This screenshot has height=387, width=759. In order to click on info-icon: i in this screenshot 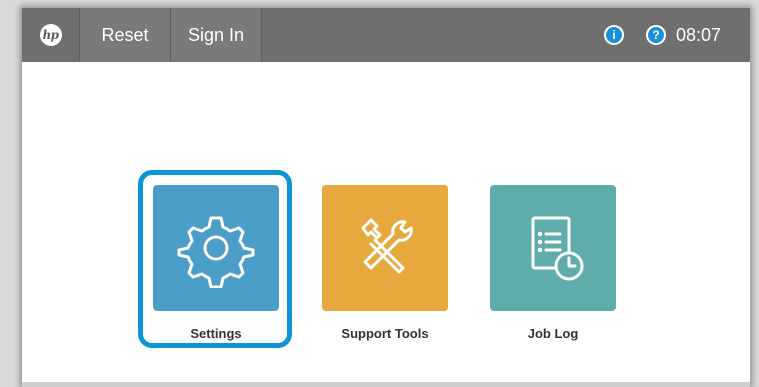, I will do `click(614, 35)`.